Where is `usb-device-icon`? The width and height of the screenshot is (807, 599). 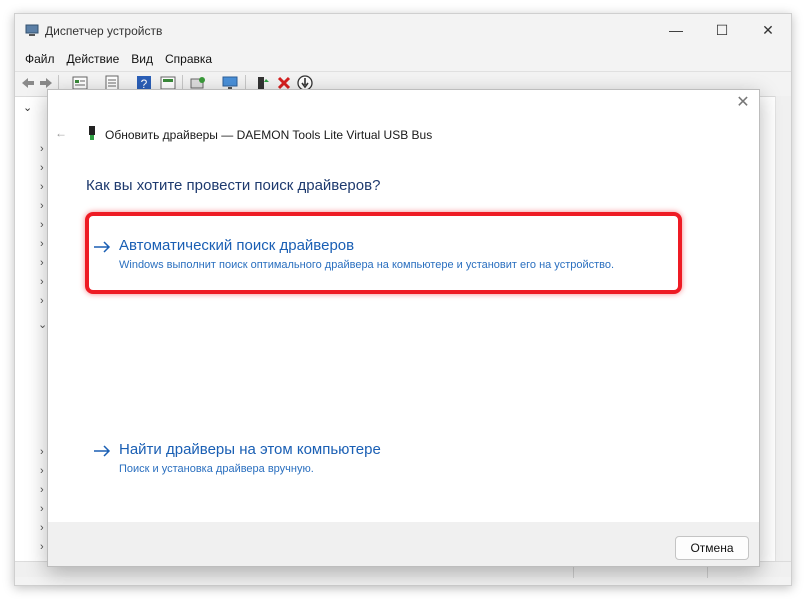 usb-device-icon is located at coordinates (92, 133).